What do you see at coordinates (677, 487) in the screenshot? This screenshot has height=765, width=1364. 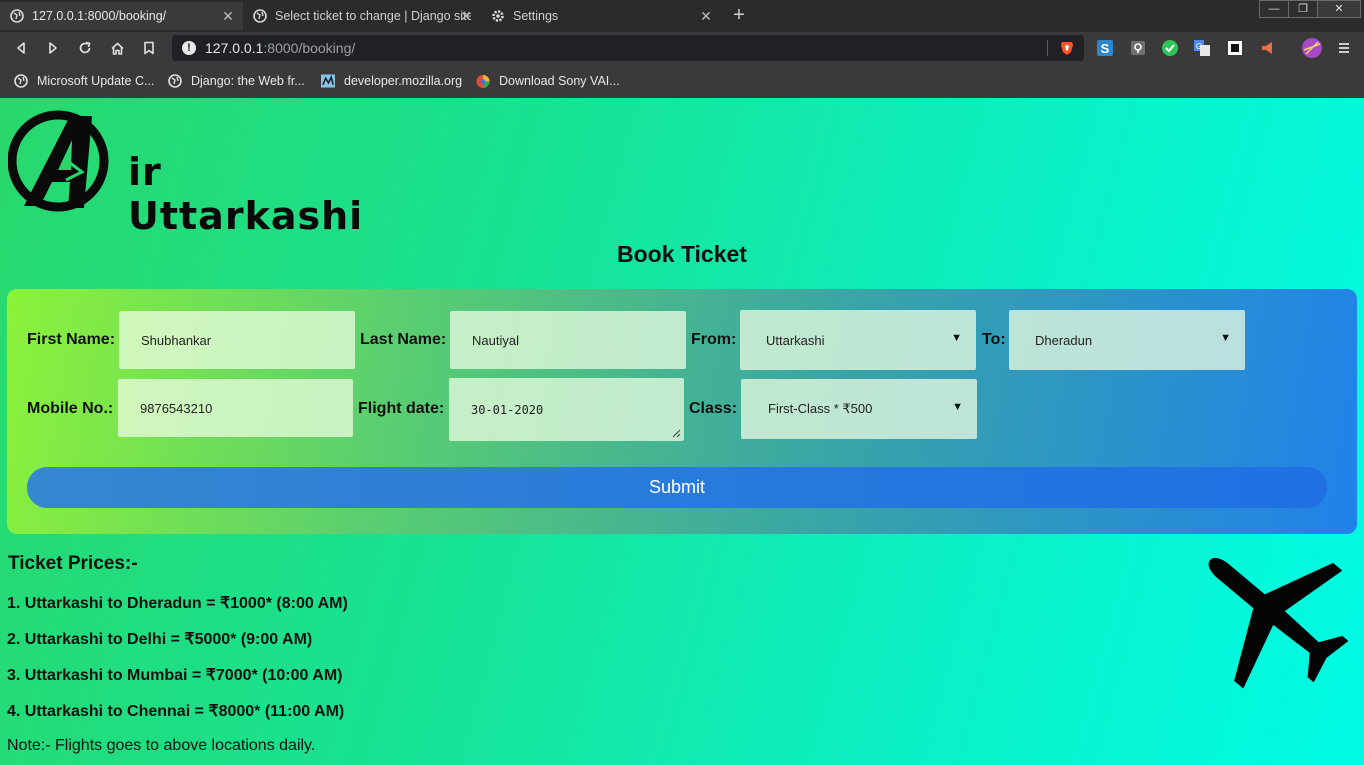 I see `submit-button: Submit` at bounding box center [677, 487].